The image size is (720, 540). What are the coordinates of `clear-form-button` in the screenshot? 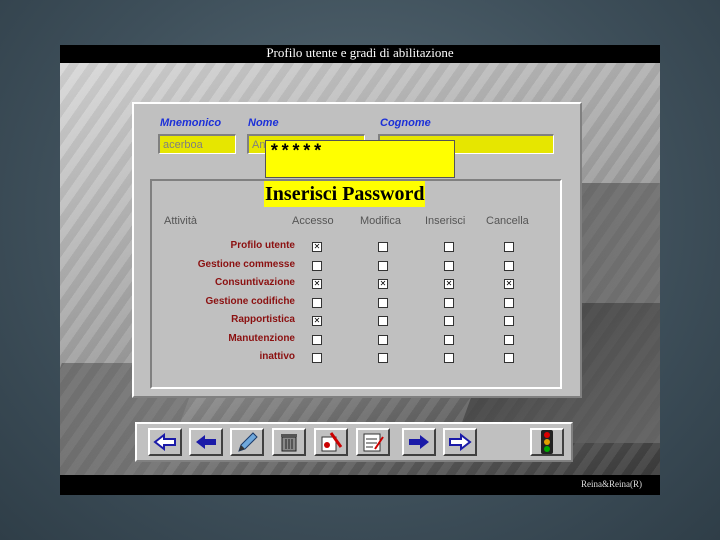 It's located at (331, 442).